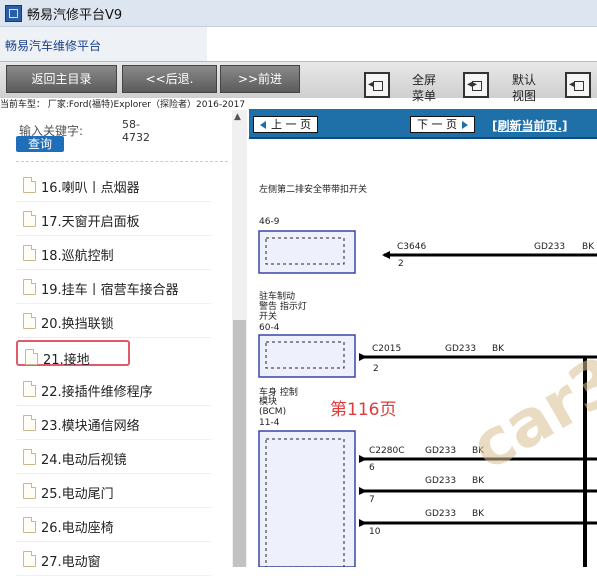 The height and width of the screenshot is (576, 597). Describe the element at coordinates (269, 423) in the screenshot. I see `component3-id: 11-4` at that location.